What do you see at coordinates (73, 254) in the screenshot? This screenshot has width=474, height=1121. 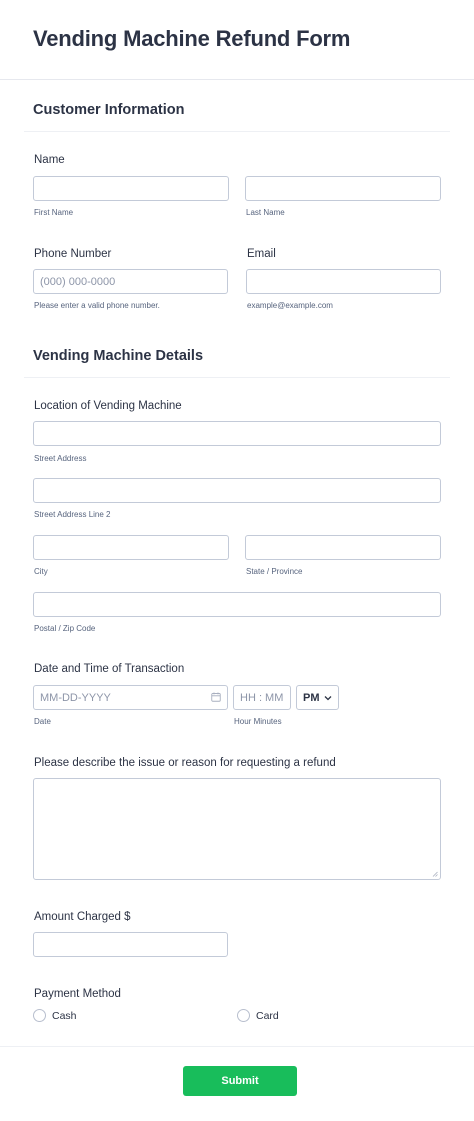 I see `phone-label: Phone Number` at bounding box center [73, 254].